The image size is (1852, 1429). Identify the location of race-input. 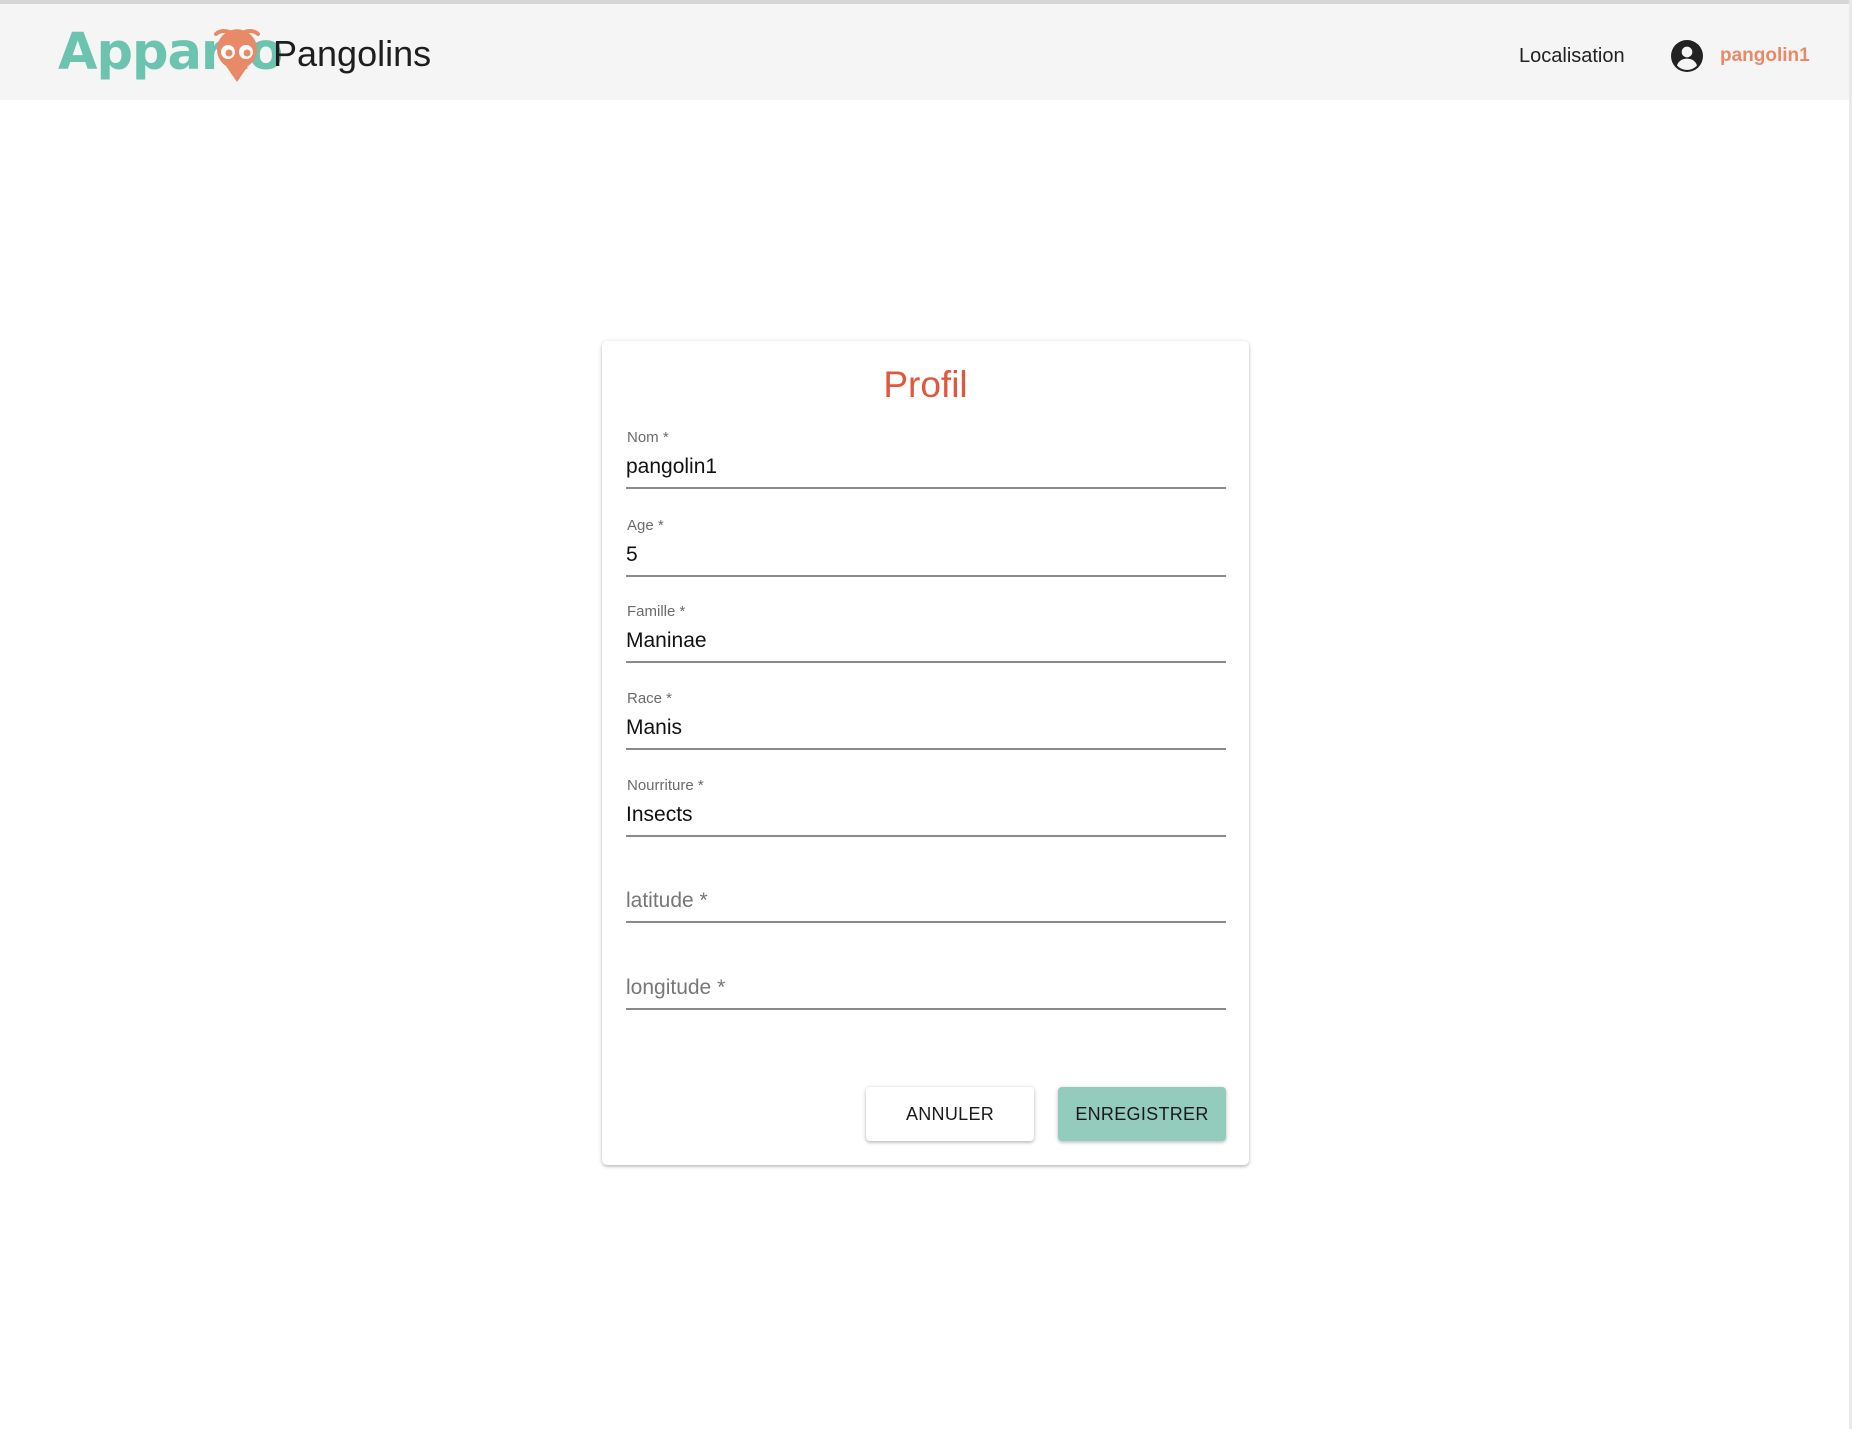
(926, 728).